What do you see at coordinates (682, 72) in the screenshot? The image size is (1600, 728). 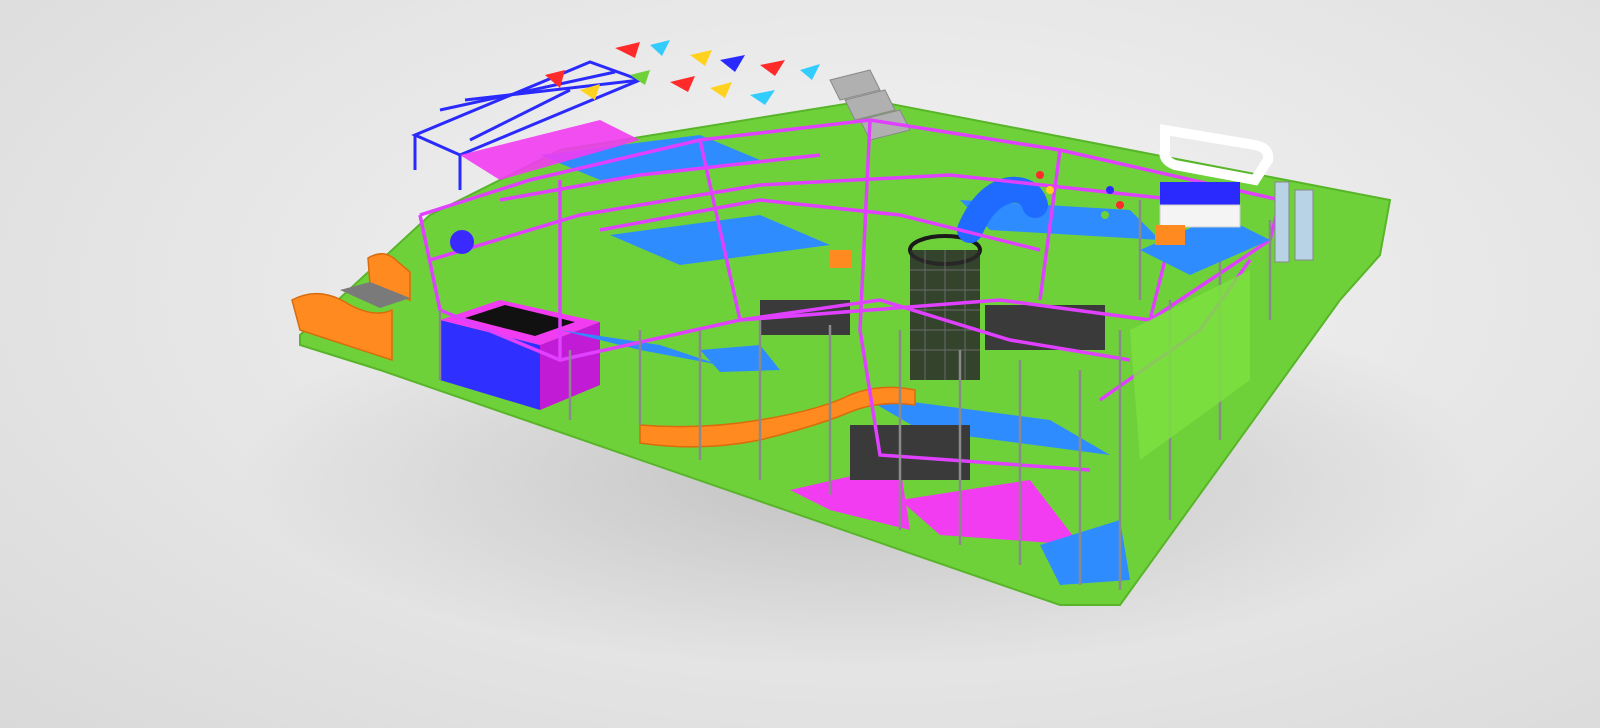 I see `hanging-obstacles` at bounding box center [682, 72].